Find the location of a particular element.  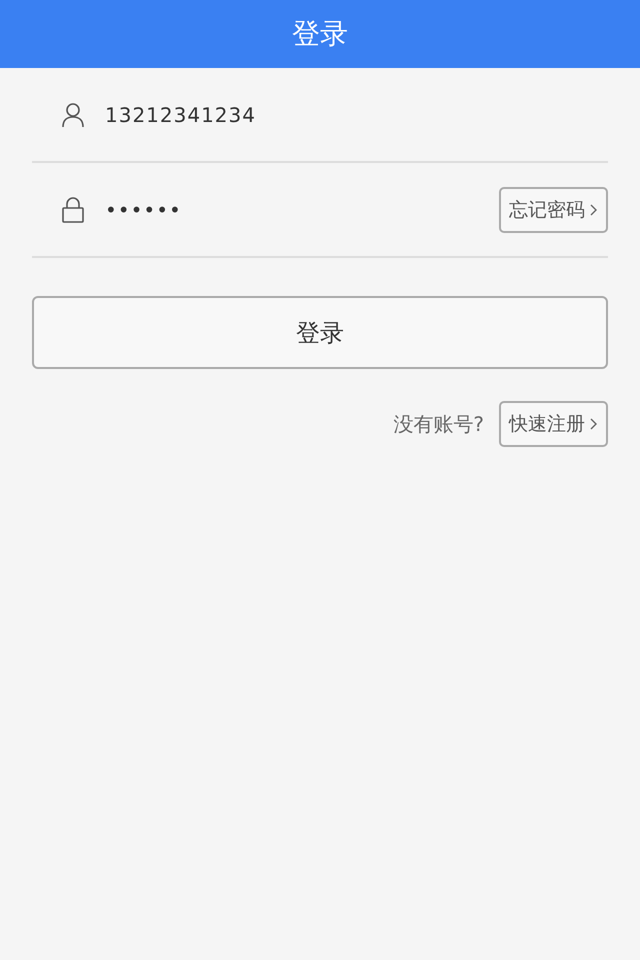

no-account-text: 没有账号? is located at coordinates (438, 424).